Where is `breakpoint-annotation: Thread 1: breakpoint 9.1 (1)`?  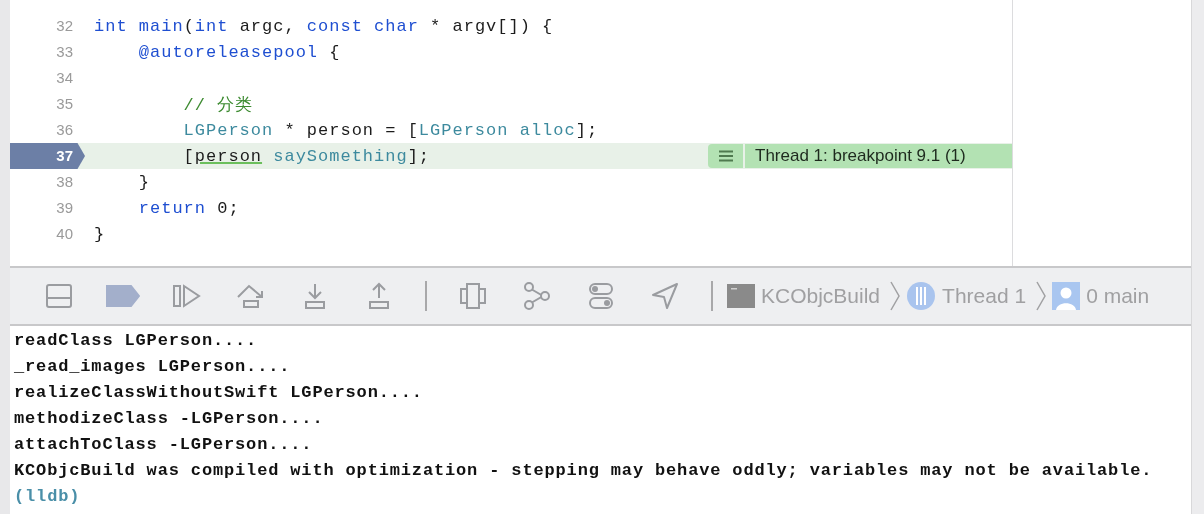
breakpoint-annotation: Thread 1: breakpoint 9.1 (1) is located at coordinates (878, 156).